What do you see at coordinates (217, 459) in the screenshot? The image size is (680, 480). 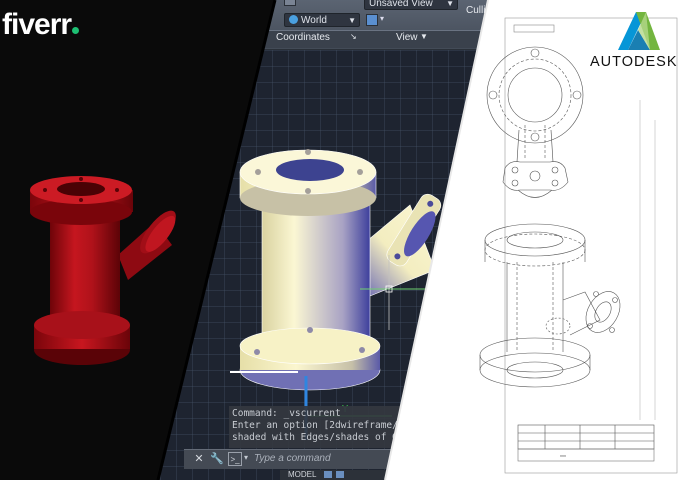 I see `wrench-icon: 🔧` at bounding box center [217, 459].